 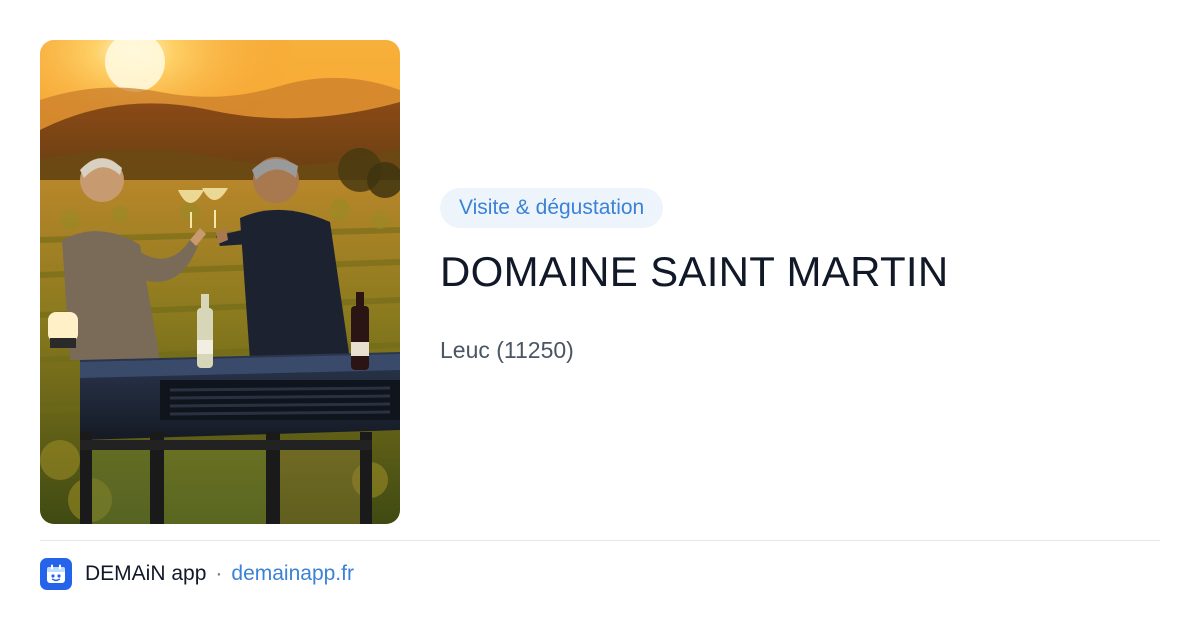 I want to click on app-website-link: demainapp.fr, so click(x=292, y=574).